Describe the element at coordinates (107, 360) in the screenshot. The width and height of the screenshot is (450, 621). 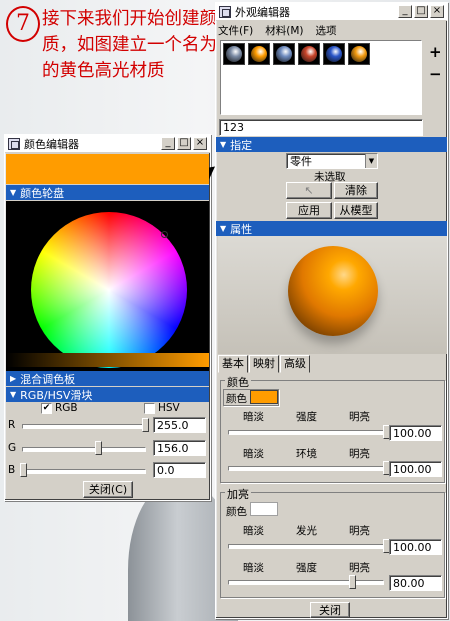
I see `brightness-bar` at that location.